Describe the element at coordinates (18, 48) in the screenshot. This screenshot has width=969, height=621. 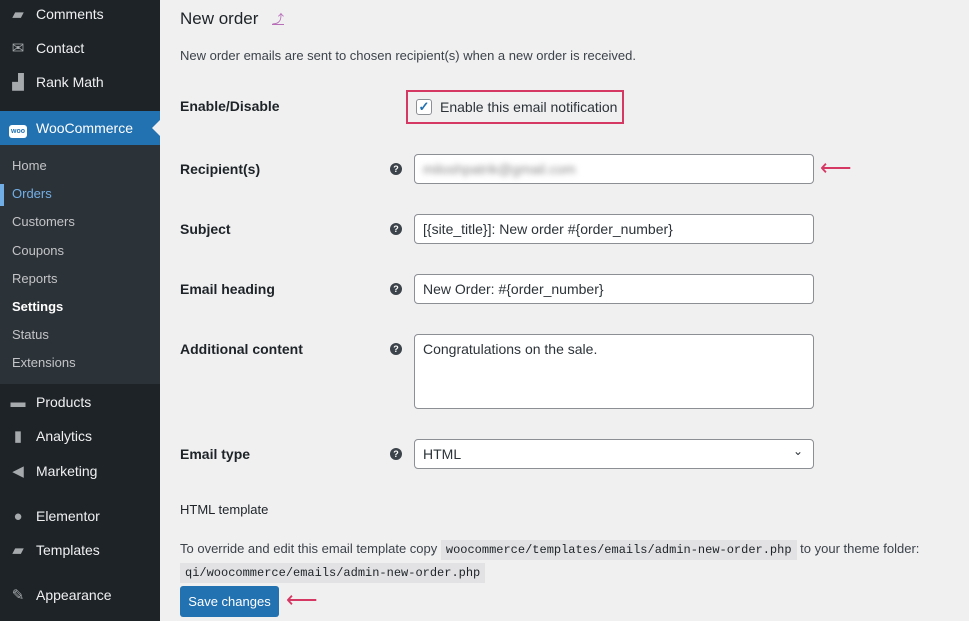
I see `mail-icon: ✉` at that location.